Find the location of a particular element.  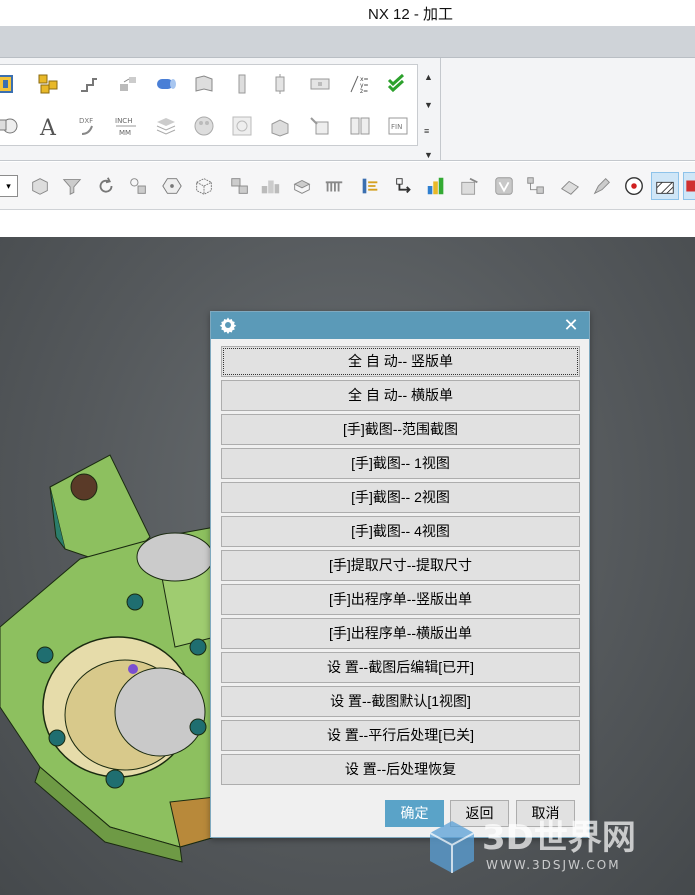

pin-icon is located at coordinates (280, 84).